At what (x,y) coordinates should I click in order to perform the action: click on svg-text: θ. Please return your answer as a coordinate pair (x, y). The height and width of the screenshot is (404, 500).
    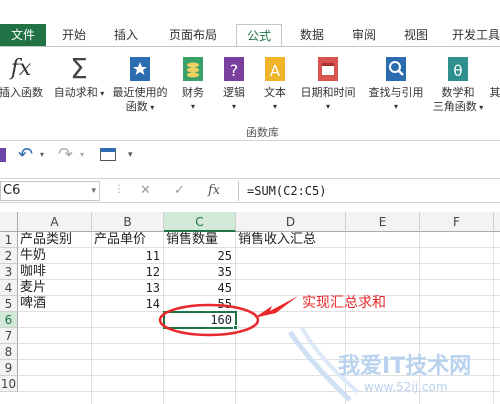
    Looking at the image, I should click on (457, 71).